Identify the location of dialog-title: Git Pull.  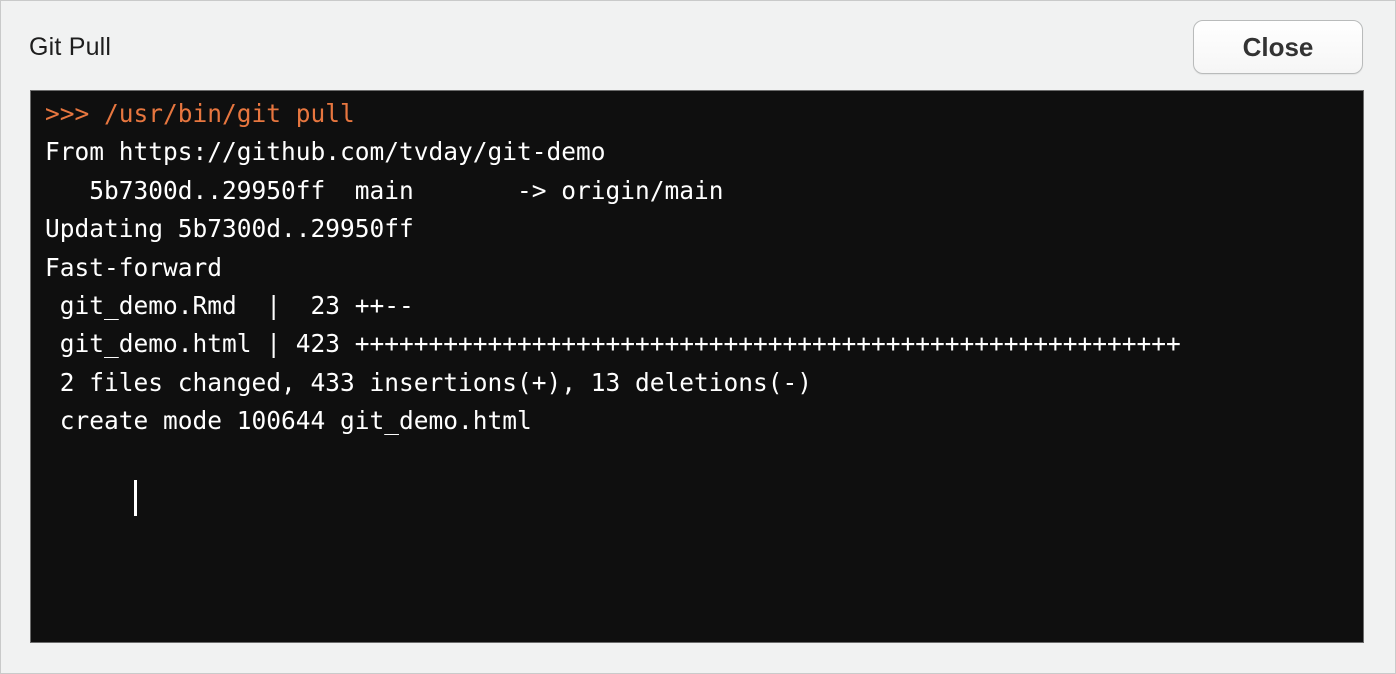
(70, 47).